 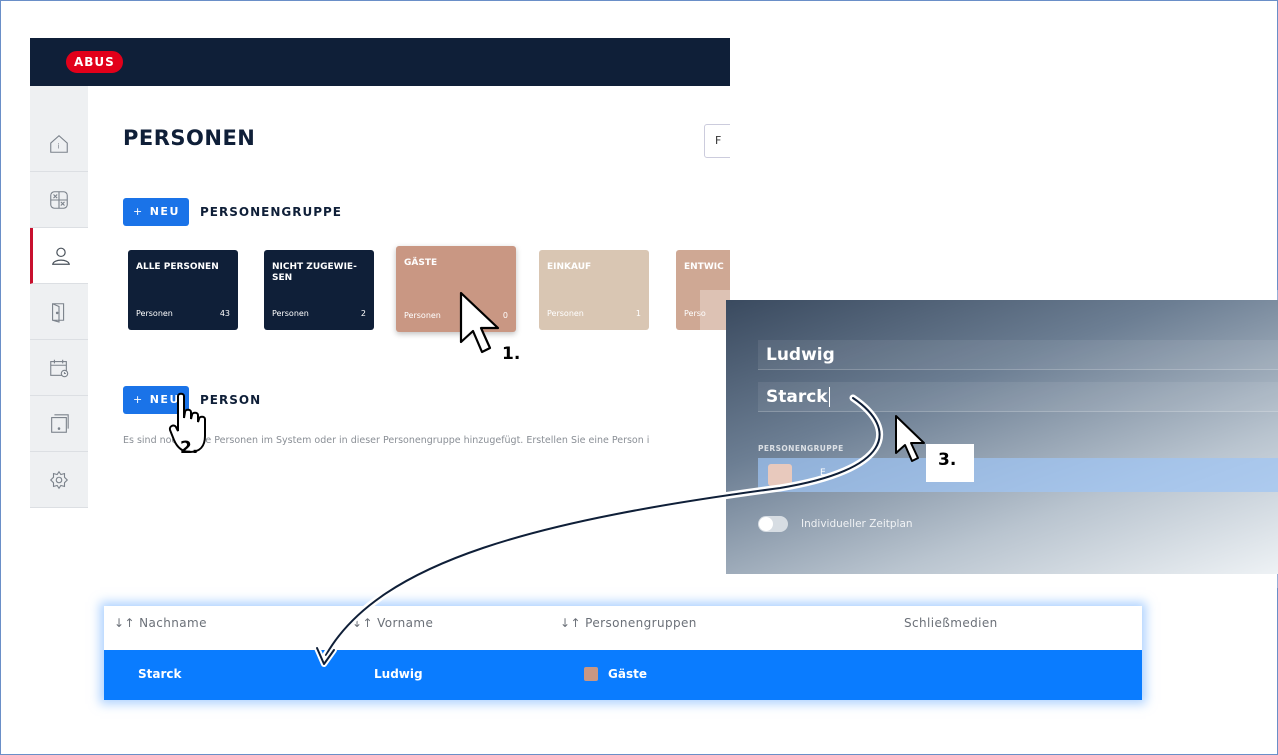 What do you see at coordinates (177, 267) in the screenshot?
I see `group-name: ALLE PERSONEN` at bounding box center [177, 267].